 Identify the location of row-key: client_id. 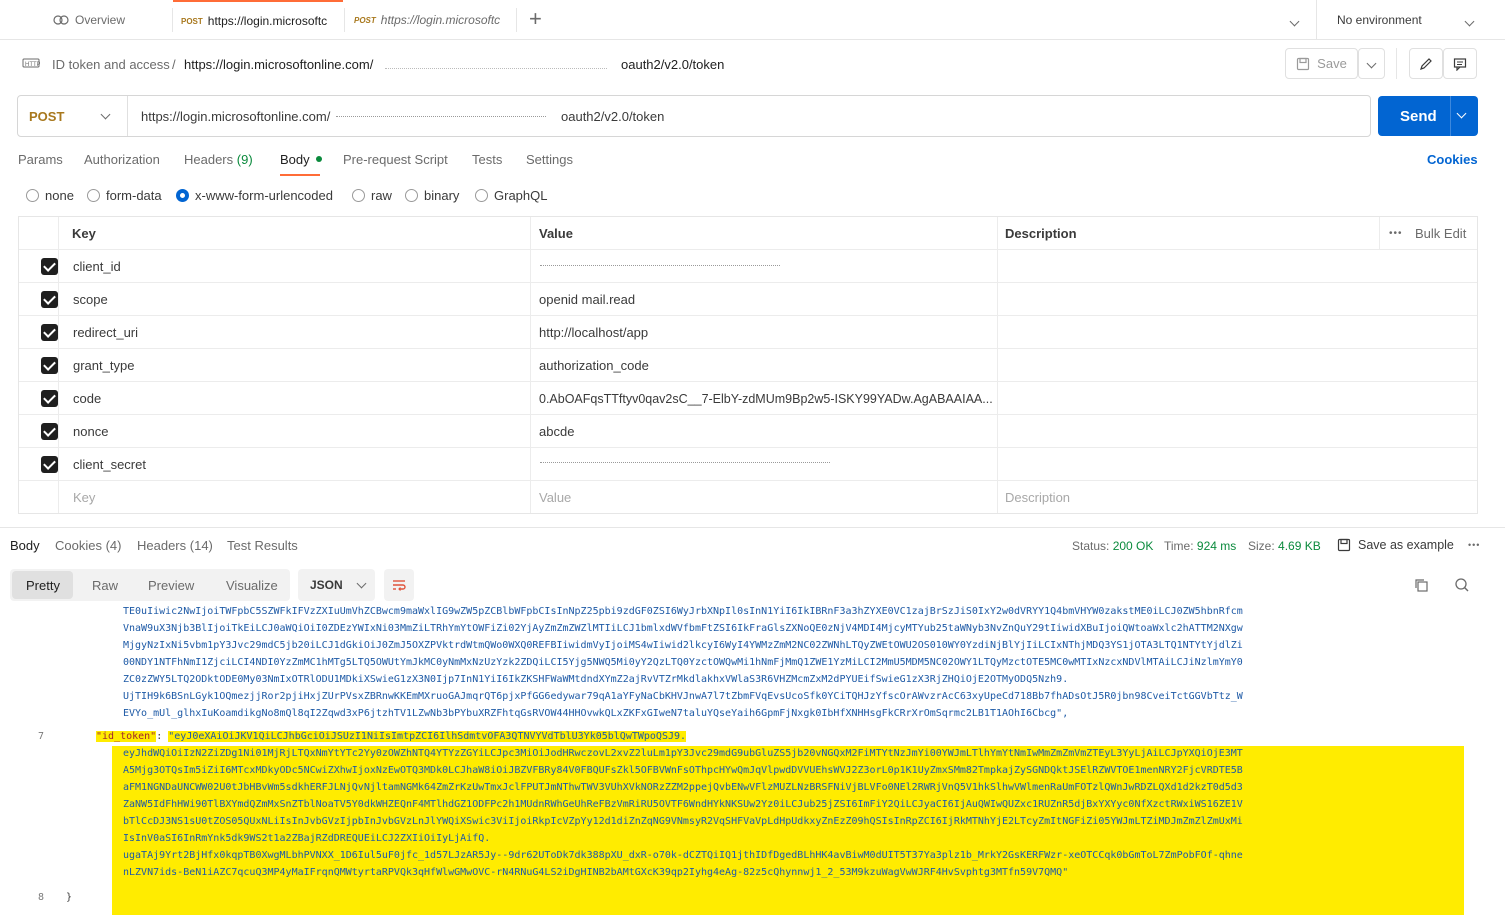
(97, 266).